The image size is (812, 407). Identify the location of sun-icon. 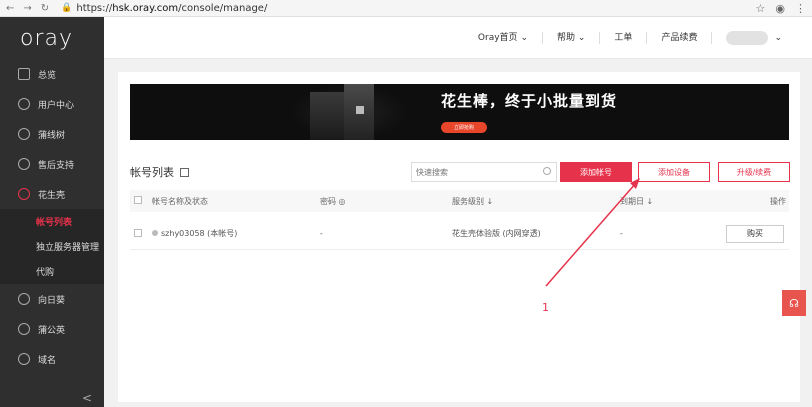
(24, 299).